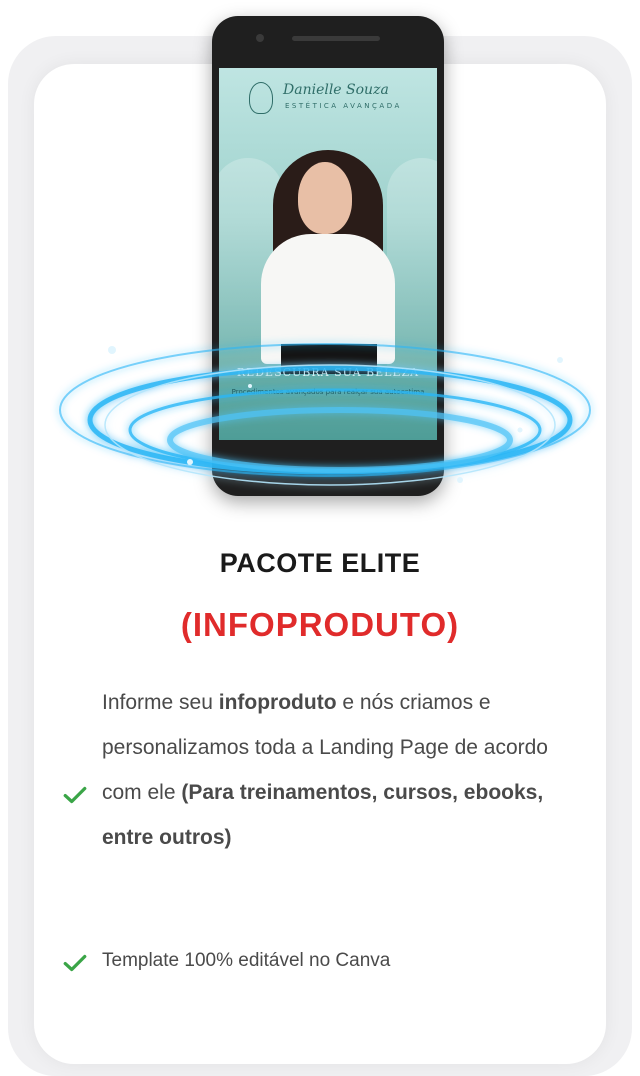 The height and width of the screenshot is (1076, 640). I want to click on brand-logo-icon, so click(261, 98).